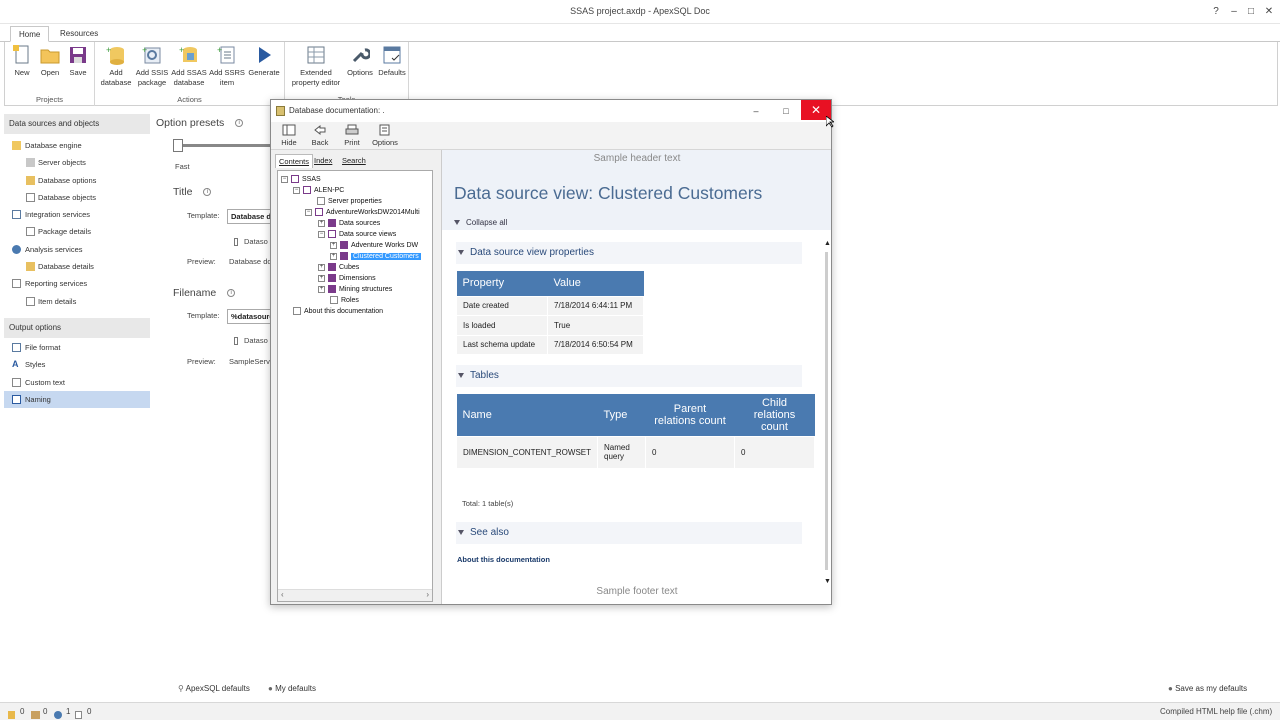  What do you see at coordinates (316, 66) in the screenshot?
I see `extended-property-editor-button: Extended property editor` at bounding box center [316, 66].